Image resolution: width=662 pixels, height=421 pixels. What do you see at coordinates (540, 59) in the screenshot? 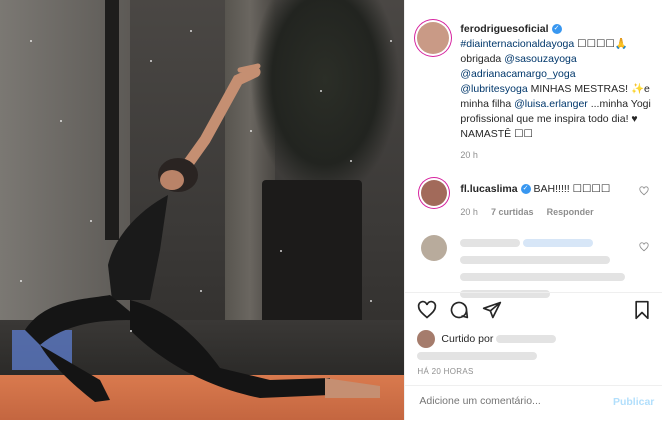
I see `caption-mention-1: @sasouzayoga` at bounding box center [540, 59].